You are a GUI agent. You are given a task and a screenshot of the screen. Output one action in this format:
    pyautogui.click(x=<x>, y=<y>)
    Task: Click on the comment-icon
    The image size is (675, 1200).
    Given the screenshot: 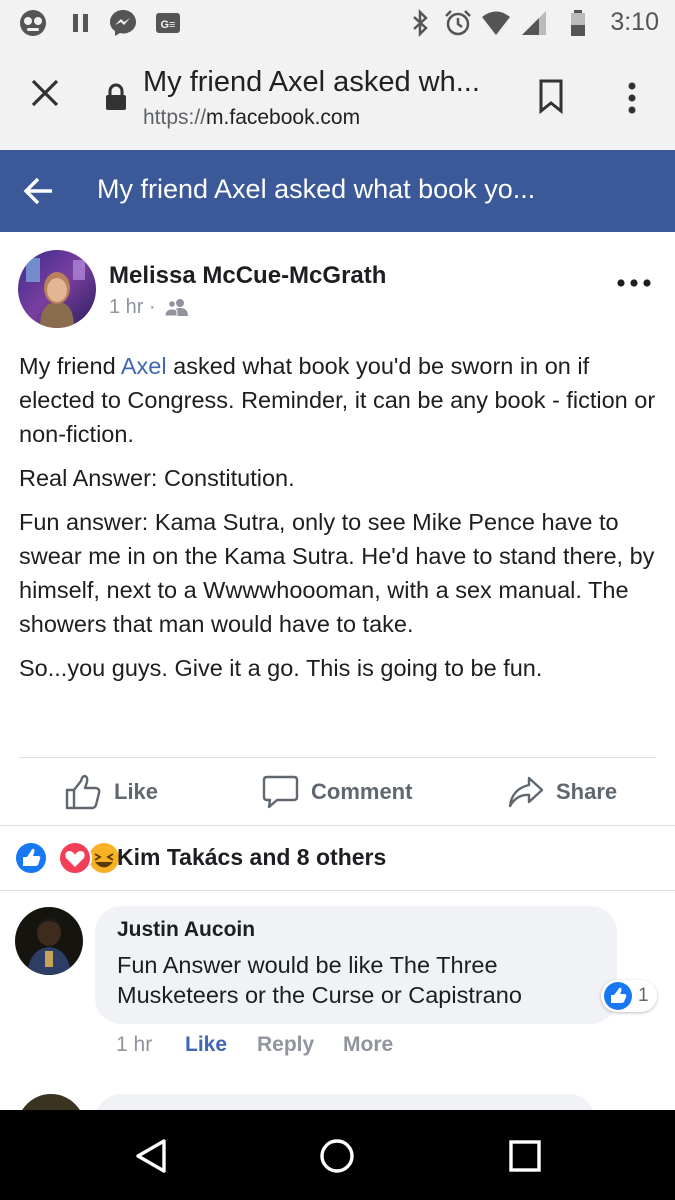 What is the action you would take?
    pyautogui.click(x=280, y=792)
    